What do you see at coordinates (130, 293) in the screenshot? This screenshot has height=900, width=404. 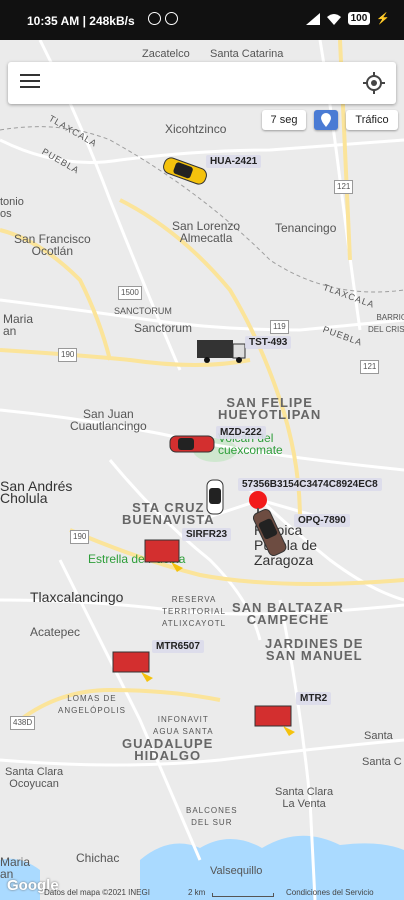 I see `road-shield: 1500` at bounding box center [130, 293].